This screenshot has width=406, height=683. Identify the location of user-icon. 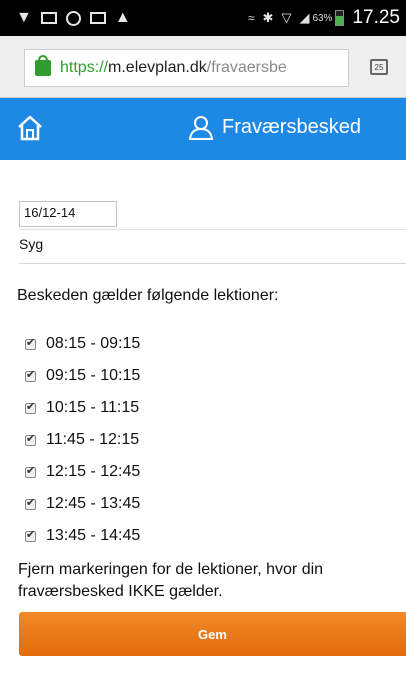
(201, 128).